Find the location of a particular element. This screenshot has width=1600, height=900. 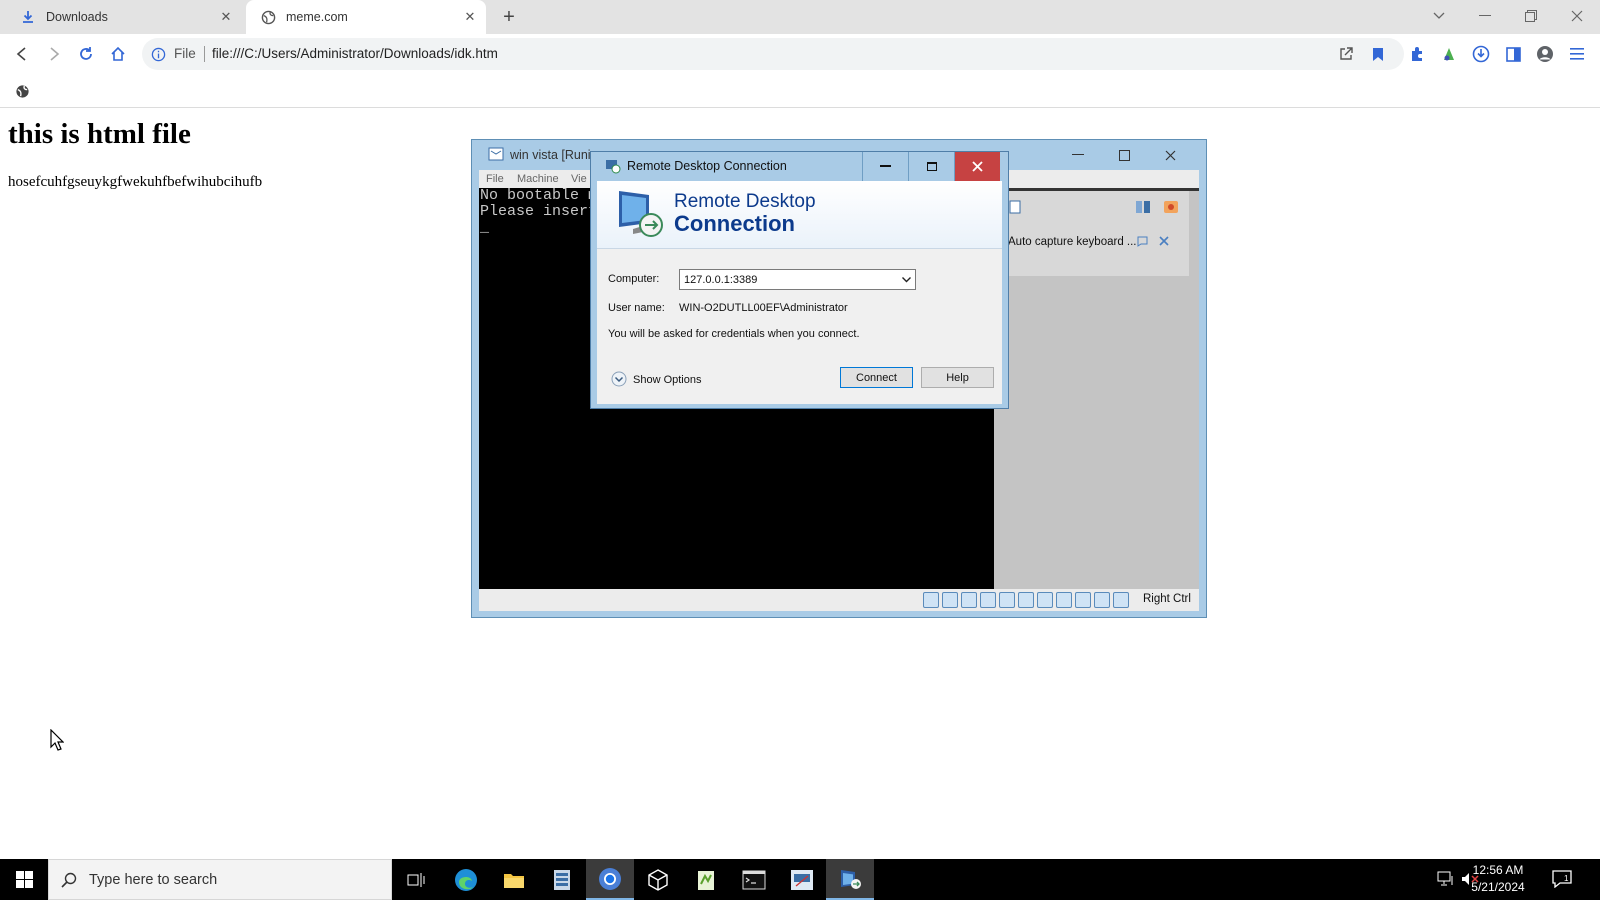

forward-icon is located at coordinates (54, 54).